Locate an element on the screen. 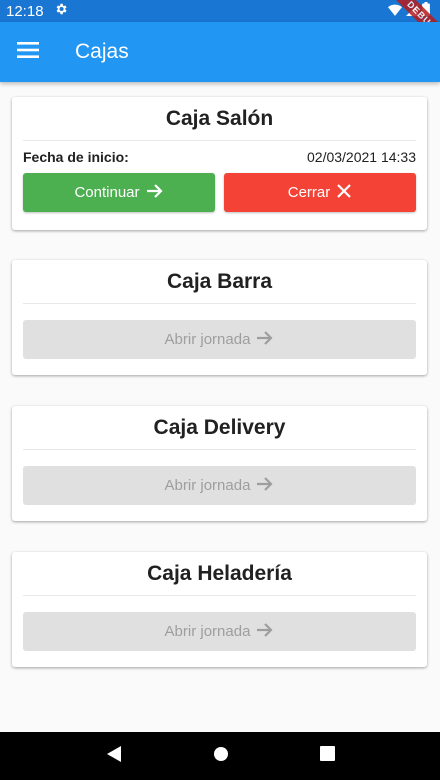 The width and height of the screenshot is (440, 780). continue-label: Continuar is located at coordinates (107, 192).